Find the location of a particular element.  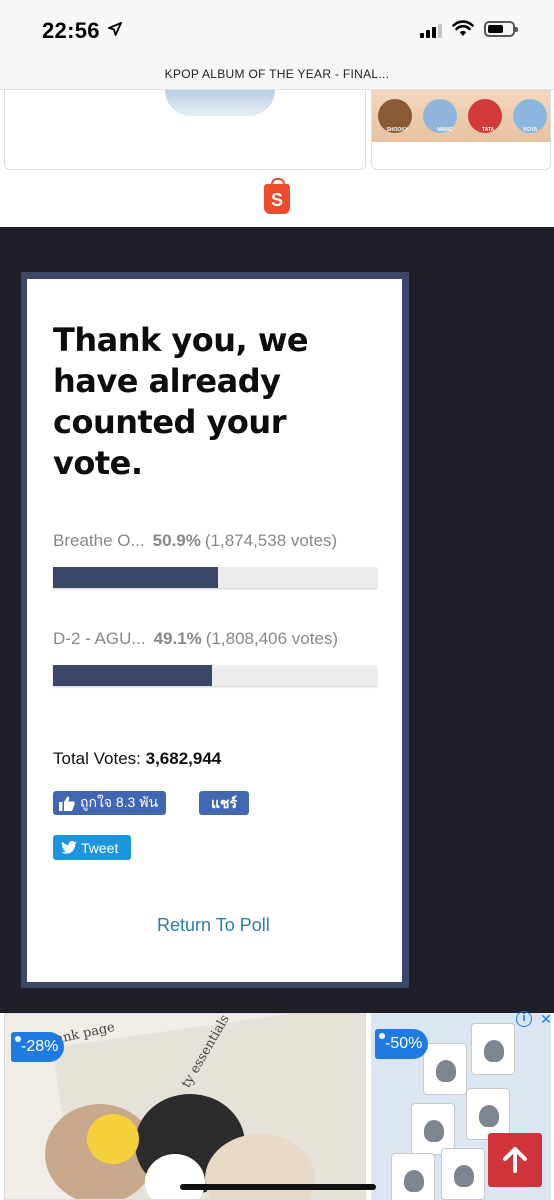

option-votes: (1,808,406 votes) is located at coordinates (272, 638).